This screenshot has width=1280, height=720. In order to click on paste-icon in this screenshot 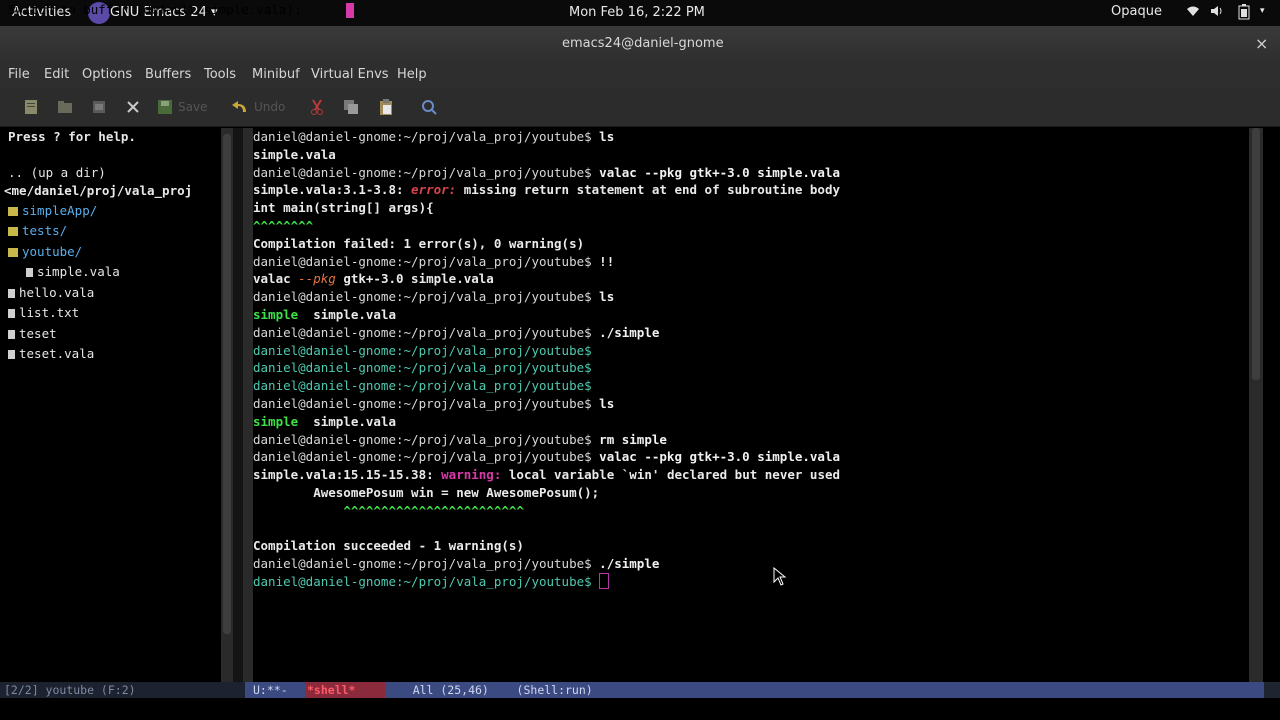, I will do `click(386, 107)`.